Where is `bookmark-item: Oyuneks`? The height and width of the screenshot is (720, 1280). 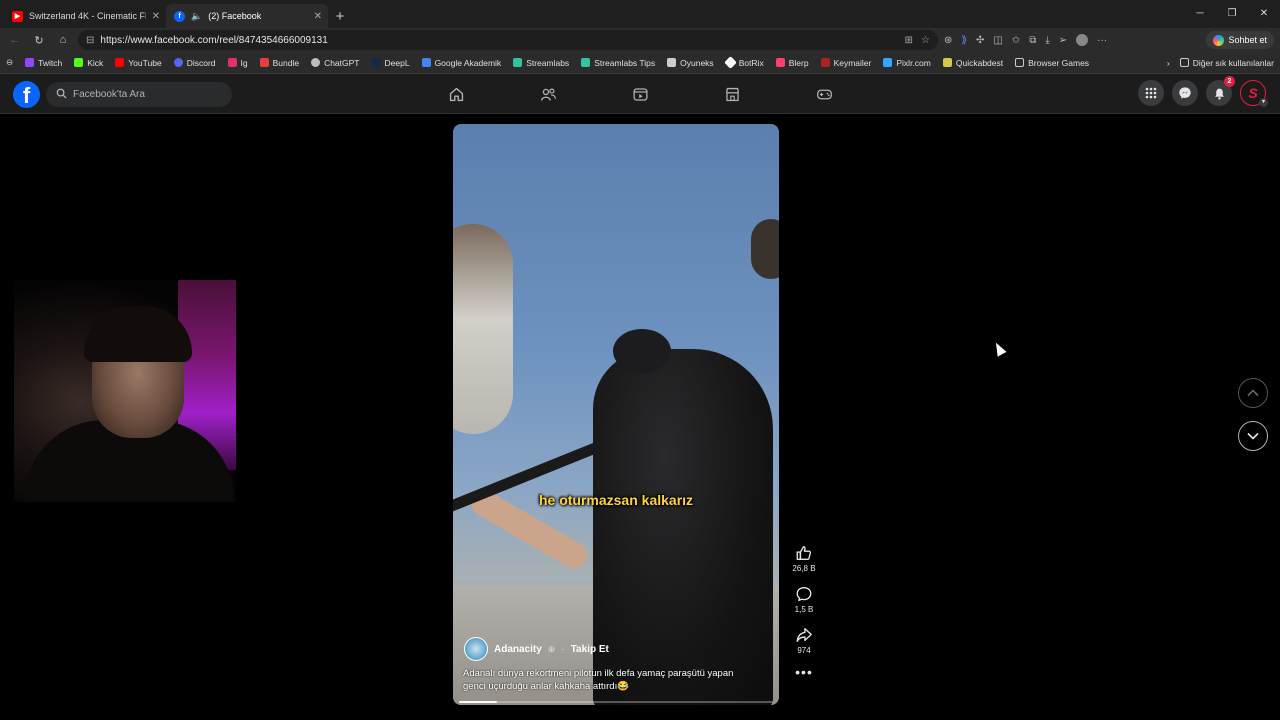 bookmark-item: Oyuneks is located at coordinates (690, 63).